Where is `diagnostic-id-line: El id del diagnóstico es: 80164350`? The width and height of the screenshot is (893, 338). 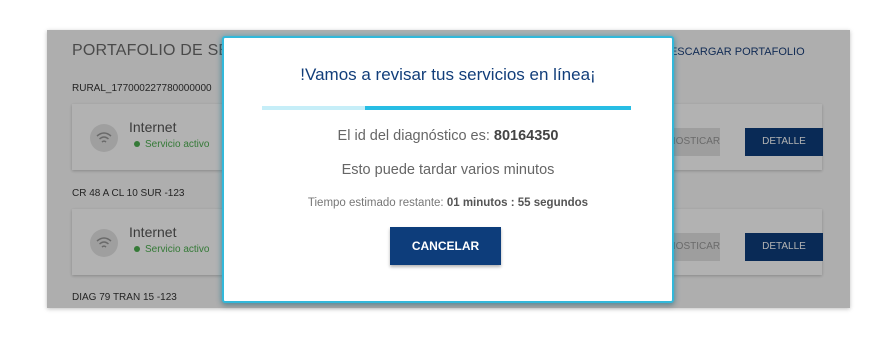 diagnostic-id-line: El id del diagnóstico es: 80164350 is located at coordinates (448, 136).